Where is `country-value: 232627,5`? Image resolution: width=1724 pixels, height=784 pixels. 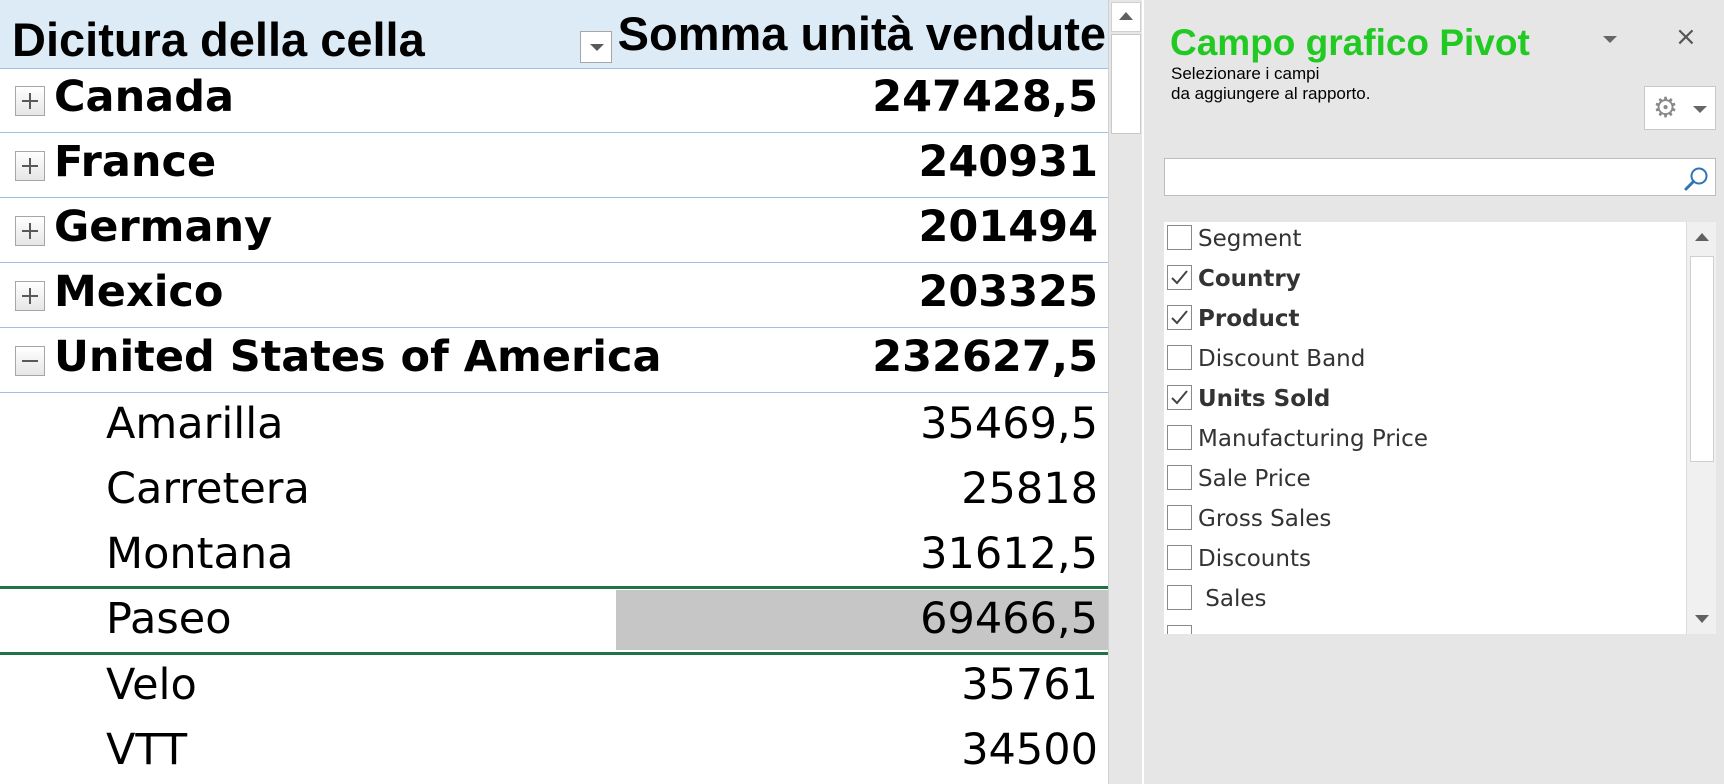 country-value: 232627,5 is located at coordinates (985, 357).